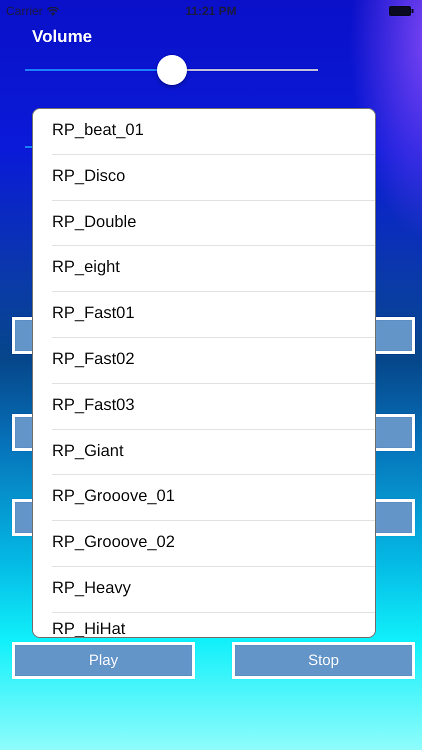 The image size is (422, 750). I want to click on volume-label: Volume, so click(62, 37).